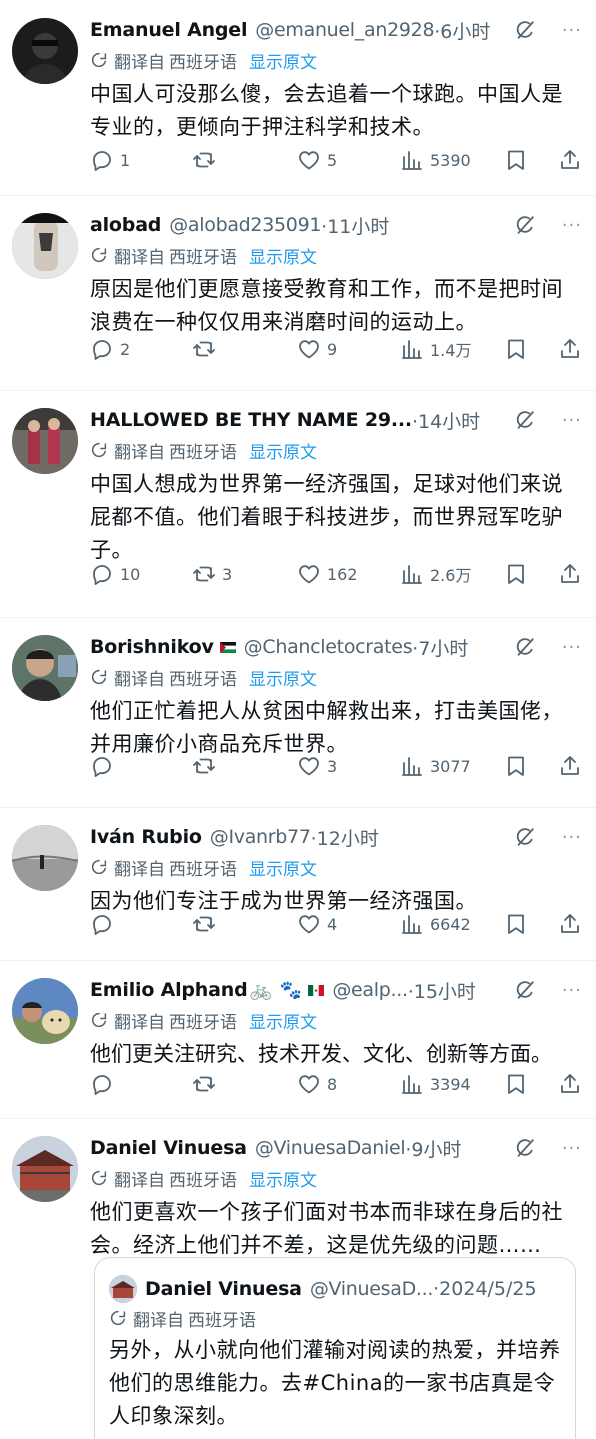  I want to click on like-button: 8, so click(317, 1084).